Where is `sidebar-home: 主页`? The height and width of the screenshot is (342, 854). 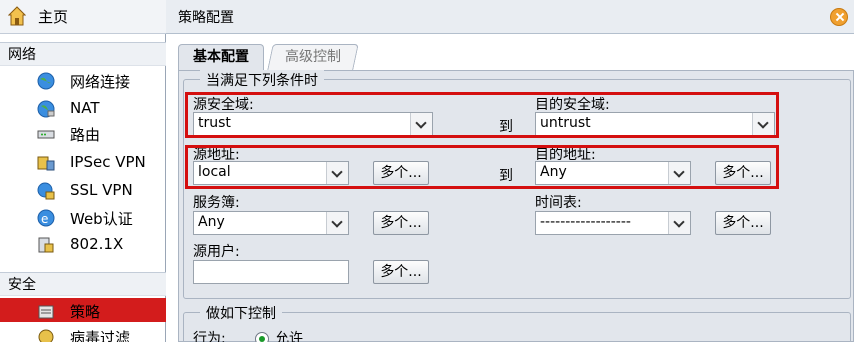
sidebar-home: 主页 is located at coordinates (83, 17).